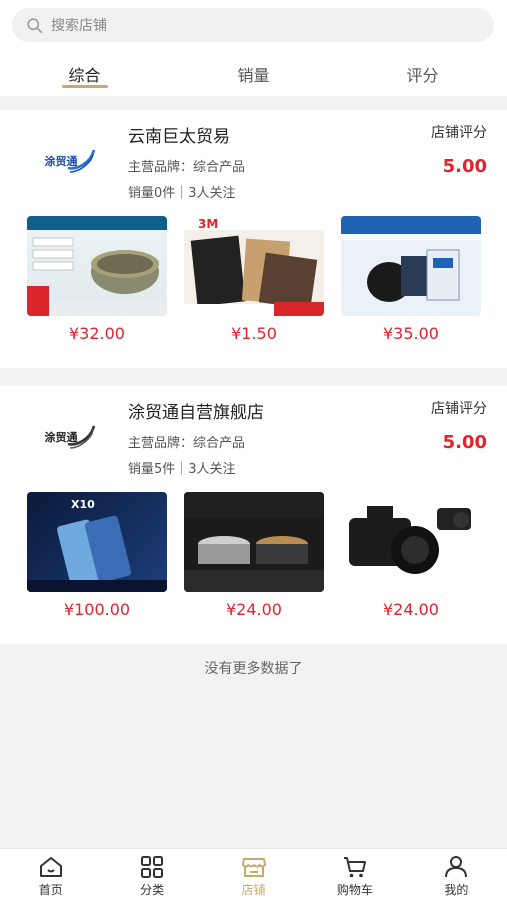 The image size is (507, 900). I want to click on no-more-data-text: 没有更多数据了, so click(253, 669).